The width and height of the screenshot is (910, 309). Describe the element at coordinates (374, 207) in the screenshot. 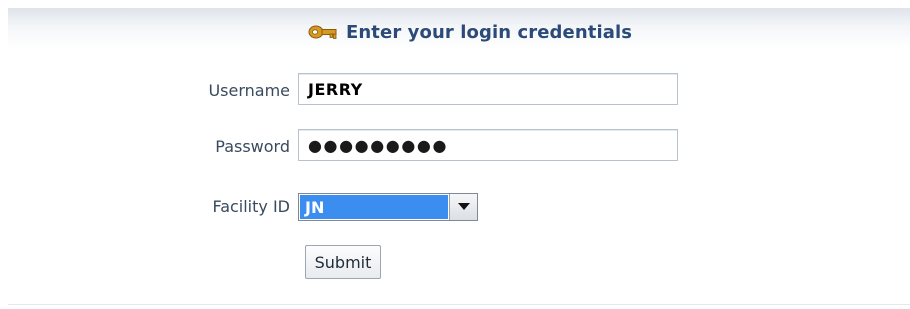

I see `facility-id-selected-value: JN` at that location.